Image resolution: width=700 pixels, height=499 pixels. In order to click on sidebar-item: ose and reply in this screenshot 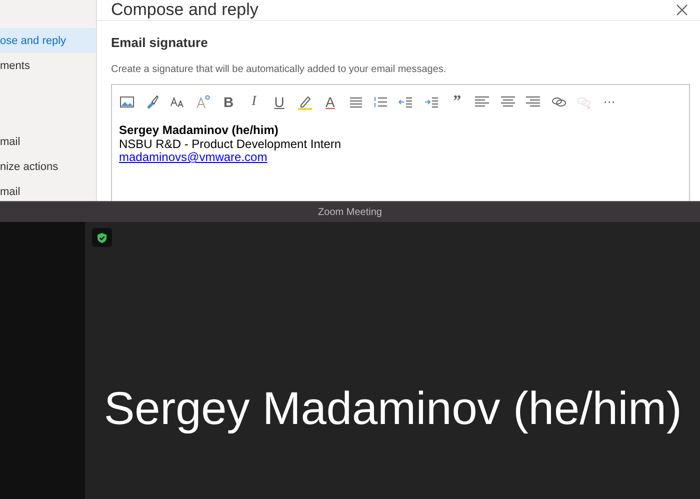, I will do `click(48, 40)`.